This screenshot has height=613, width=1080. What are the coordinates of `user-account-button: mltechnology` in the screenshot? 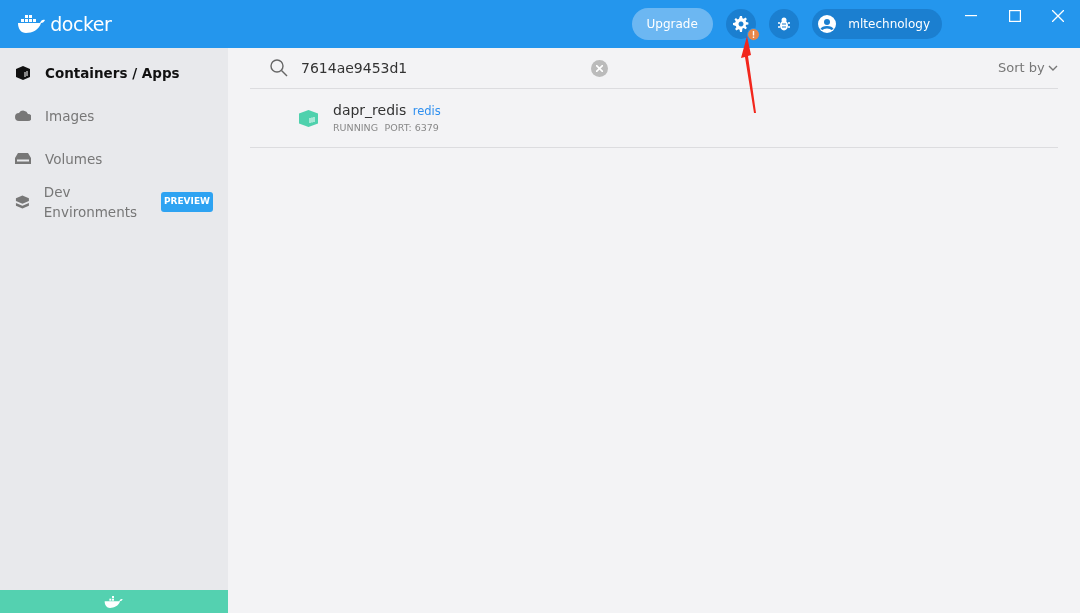 It's located at (876, 24).